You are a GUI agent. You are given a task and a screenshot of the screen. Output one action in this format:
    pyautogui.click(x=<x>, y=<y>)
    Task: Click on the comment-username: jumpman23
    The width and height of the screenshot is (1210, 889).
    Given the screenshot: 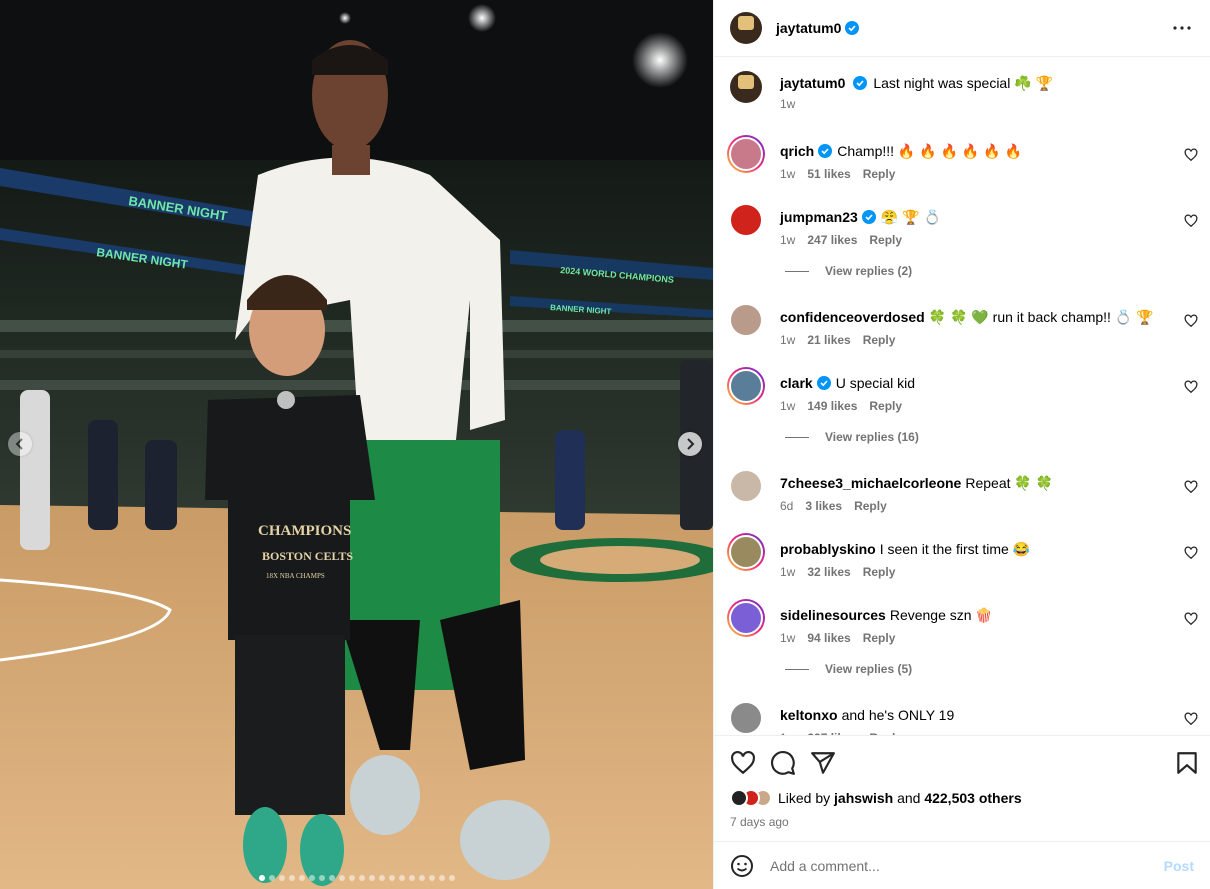 What is the action you would take?
    pyautogui.click(x=819, y=217)
    